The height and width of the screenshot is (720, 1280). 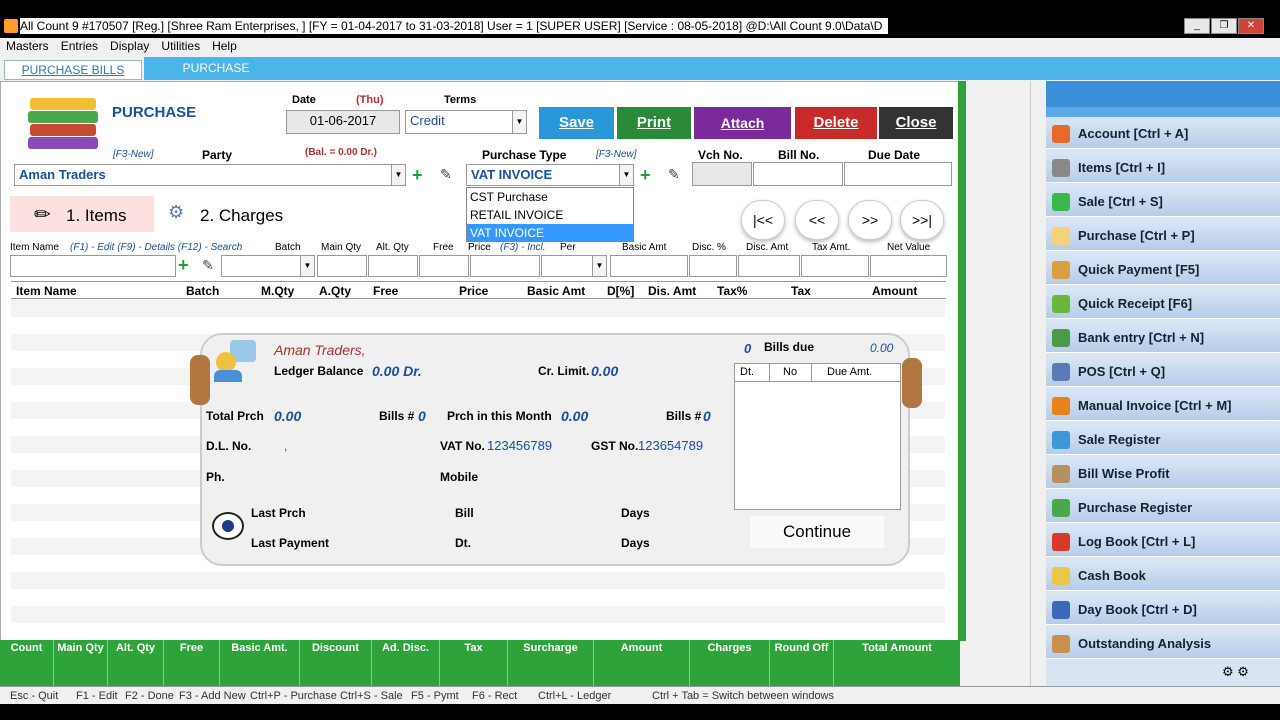 What do you see at coordinates (417, 175) in the screenshot?
I see `add-party-icon: +` at bounding box center [417, 175].